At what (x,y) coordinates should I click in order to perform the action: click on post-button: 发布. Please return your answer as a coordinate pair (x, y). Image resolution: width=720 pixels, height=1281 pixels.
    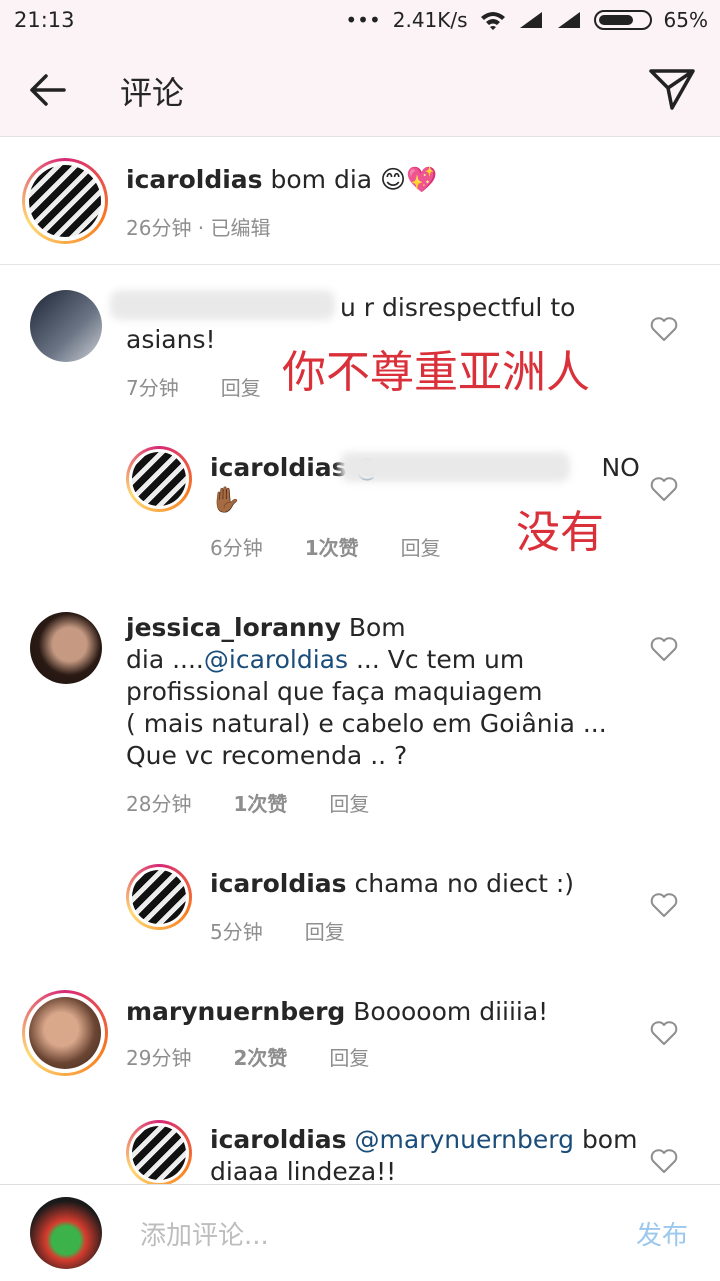
    Looking at the image, I should click on (662, 1233).